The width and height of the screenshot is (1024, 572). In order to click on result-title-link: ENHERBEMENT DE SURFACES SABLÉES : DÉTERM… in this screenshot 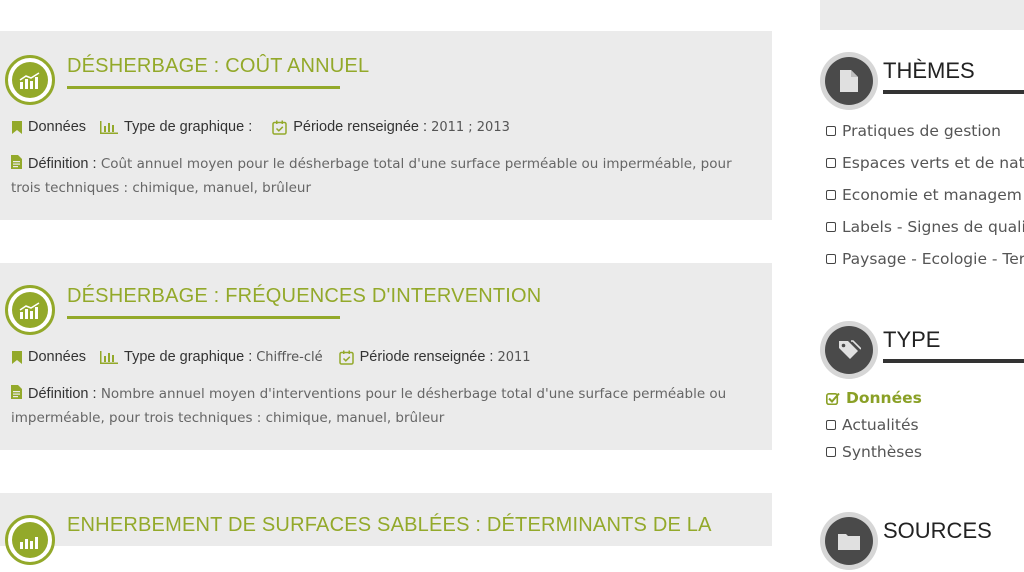, I will do `click(389, 525)`.